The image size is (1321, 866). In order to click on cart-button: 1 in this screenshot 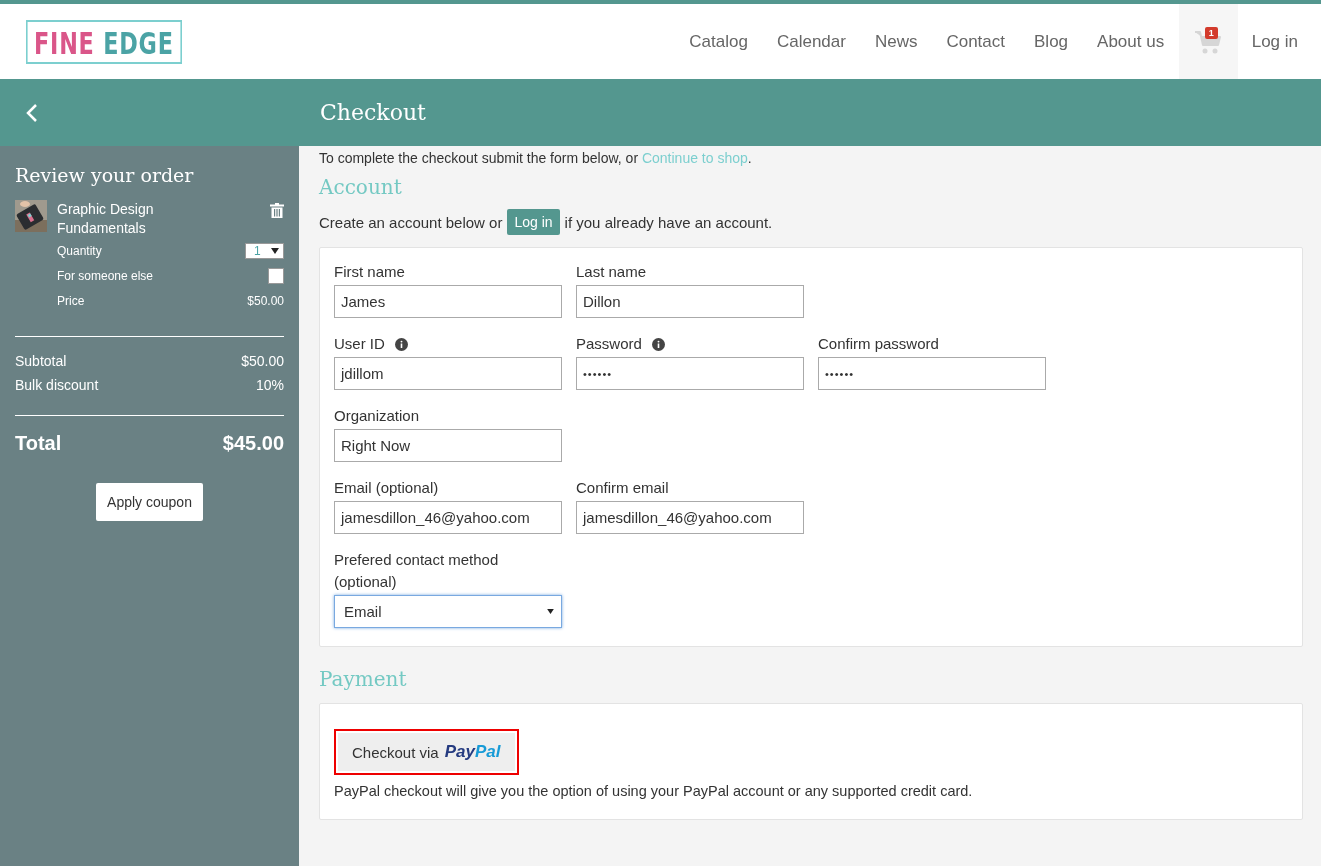, I will do `click(1208, 41)`.